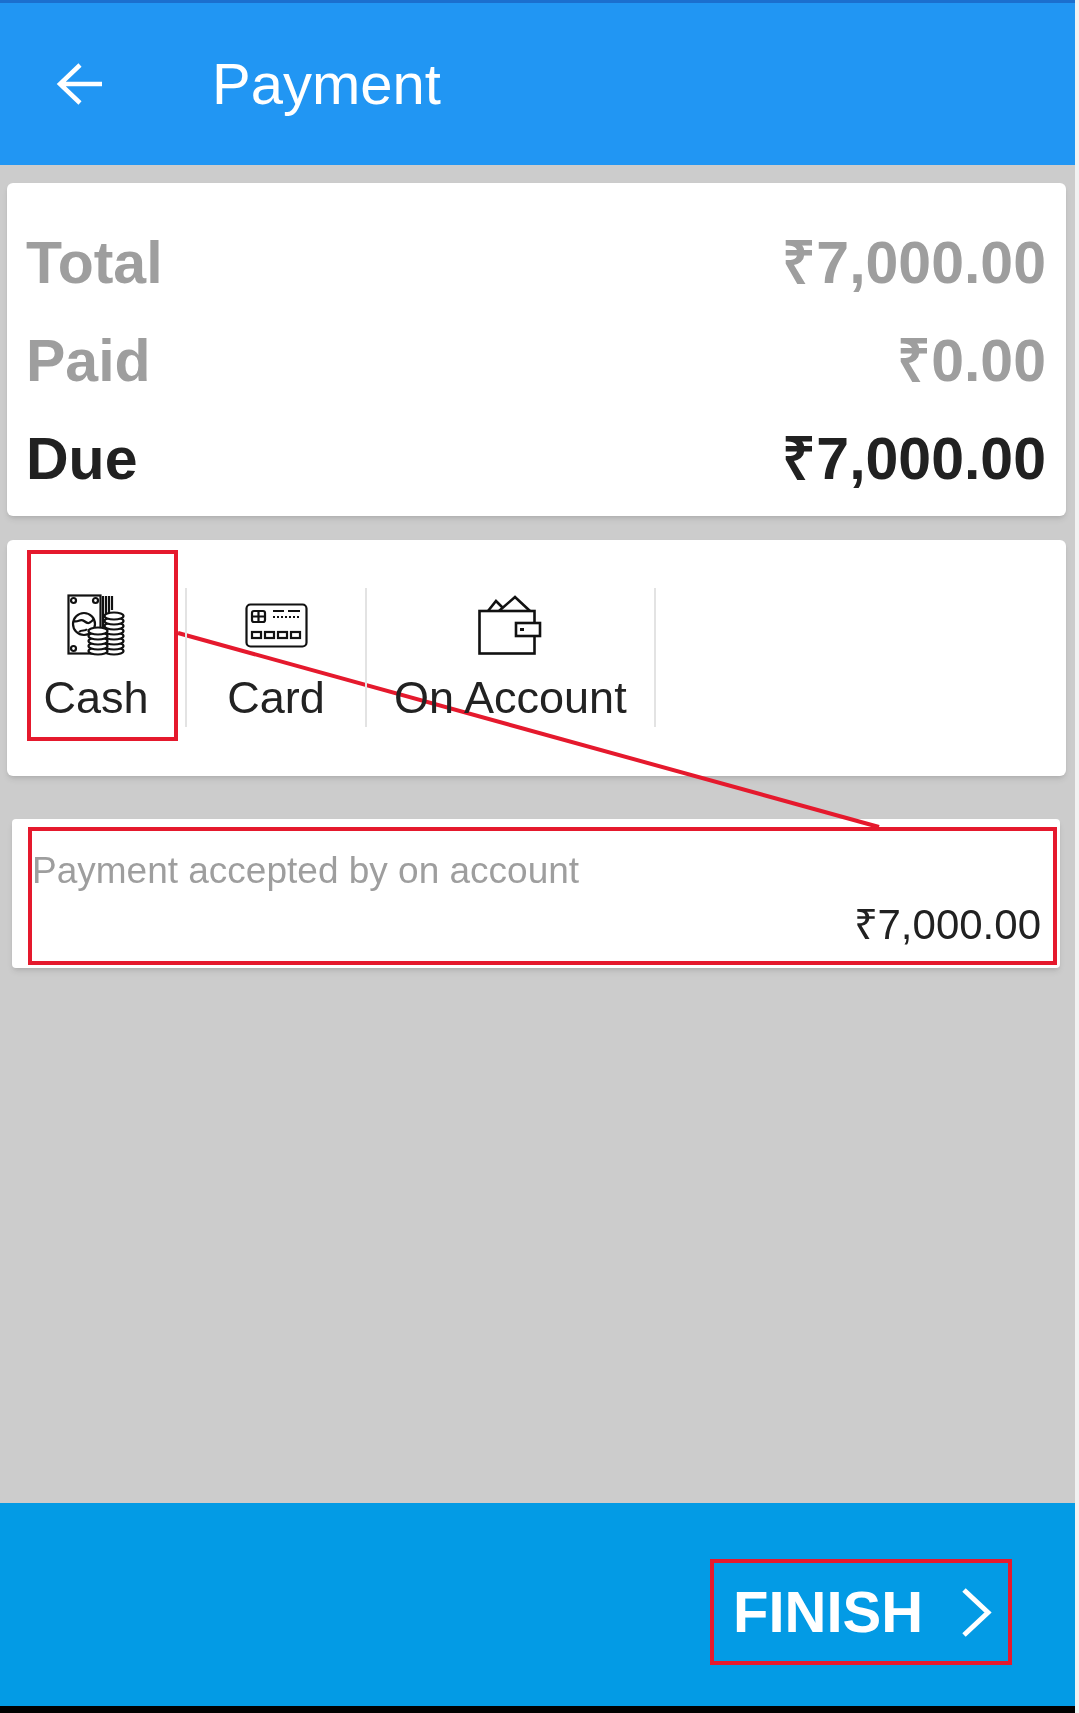  What do you see at coordinates (306, 871) in the screenshot?
I see `field-label: Payment accepted by on account` at bounding box center [306, 871].